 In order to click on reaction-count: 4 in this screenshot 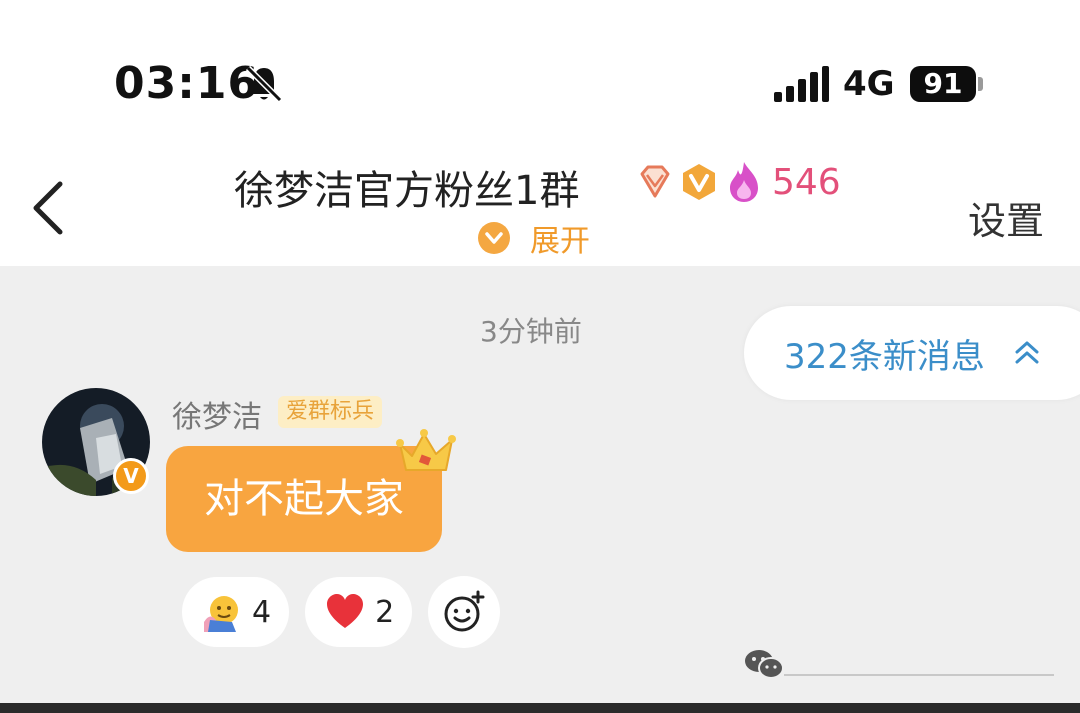, I will do `click(262, 612)`.